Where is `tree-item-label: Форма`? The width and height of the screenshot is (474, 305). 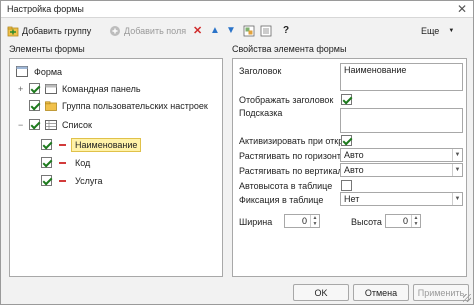
tree-item-label: Форма is located at coordinates (48, 71).